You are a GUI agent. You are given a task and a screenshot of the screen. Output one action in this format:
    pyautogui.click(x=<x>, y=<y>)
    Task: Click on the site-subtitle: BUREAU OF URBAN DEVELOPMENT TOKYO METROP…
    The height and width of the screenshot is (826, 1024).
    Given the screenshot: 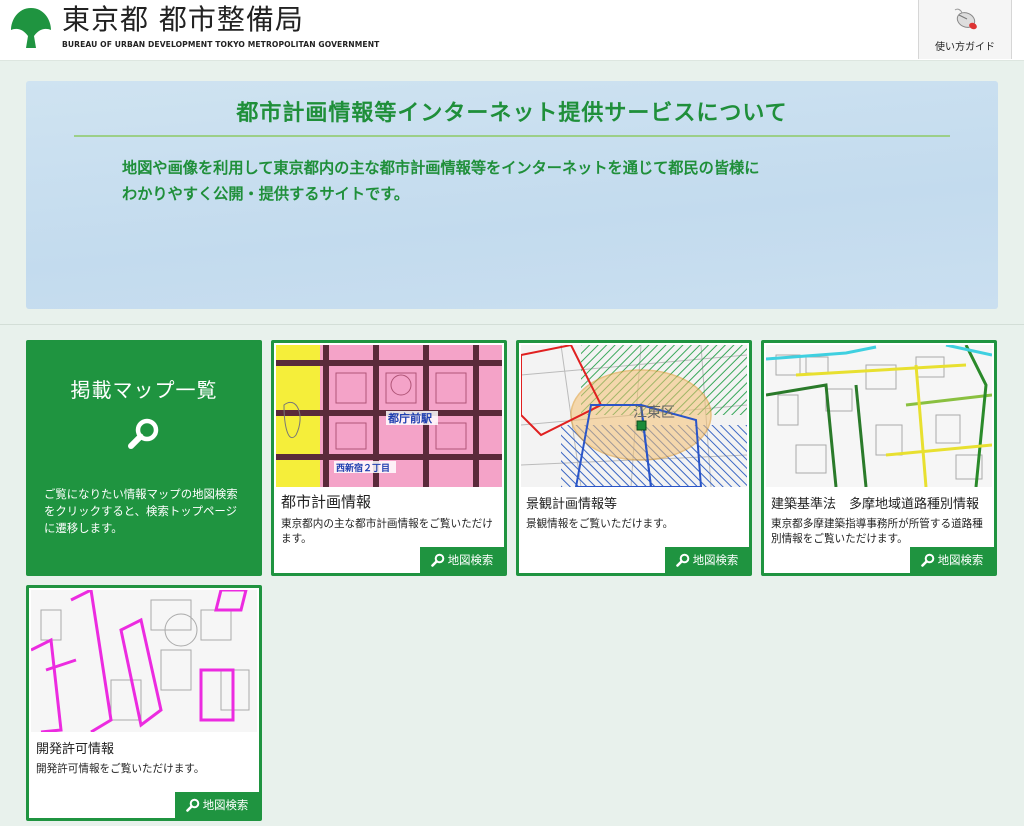 What is the action you would take?
    pyautogui.click(x=221, y=44)
    